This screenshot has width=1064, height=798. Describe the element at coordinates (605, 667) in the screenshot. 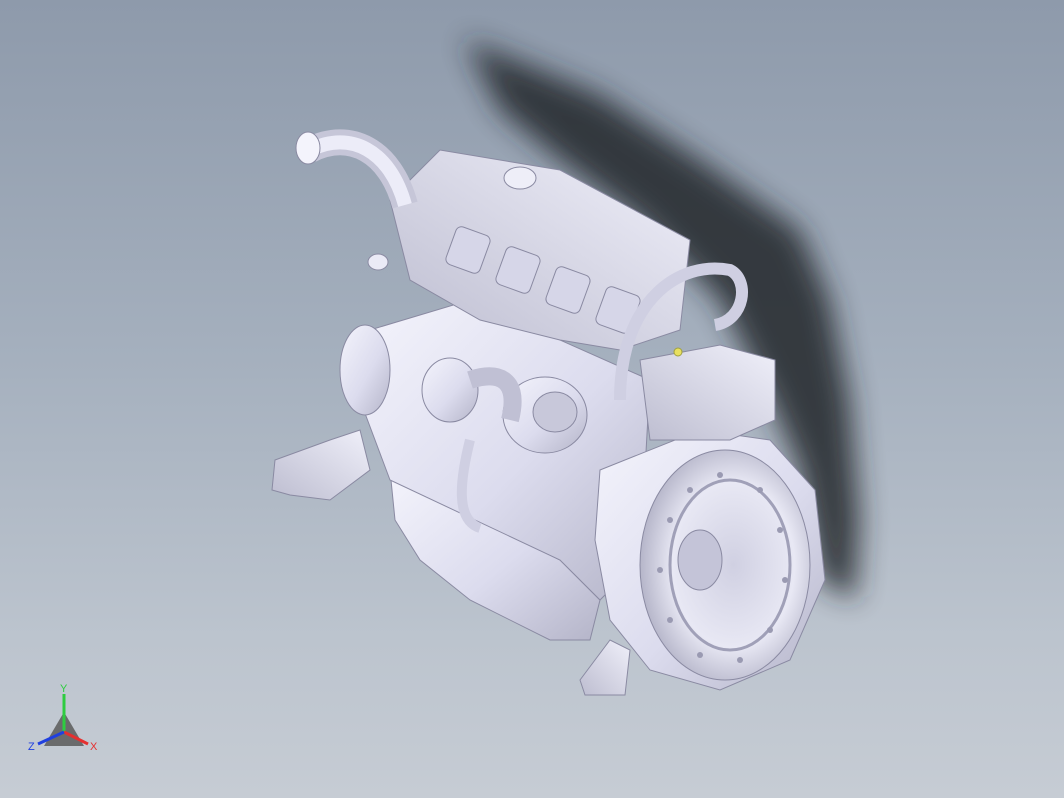

I see `rear-mount-bracket` at that location.